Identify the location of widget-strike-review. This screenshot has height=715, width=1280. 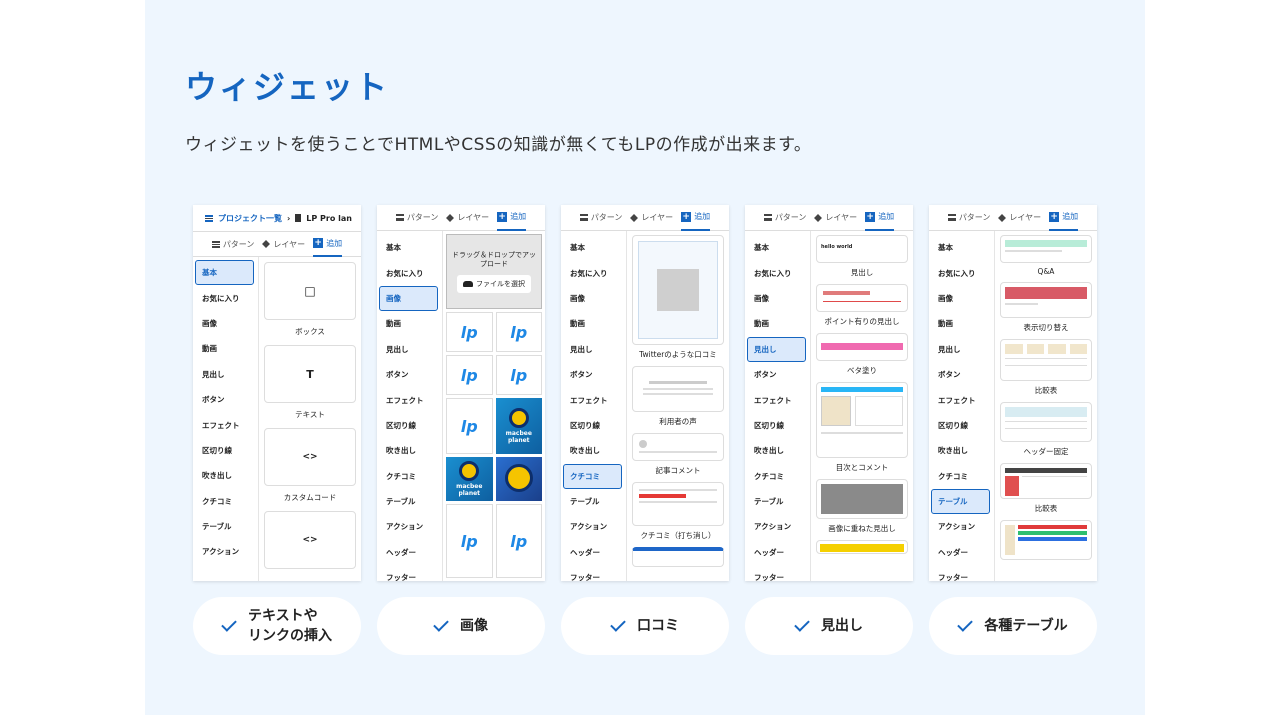
(678, 504).